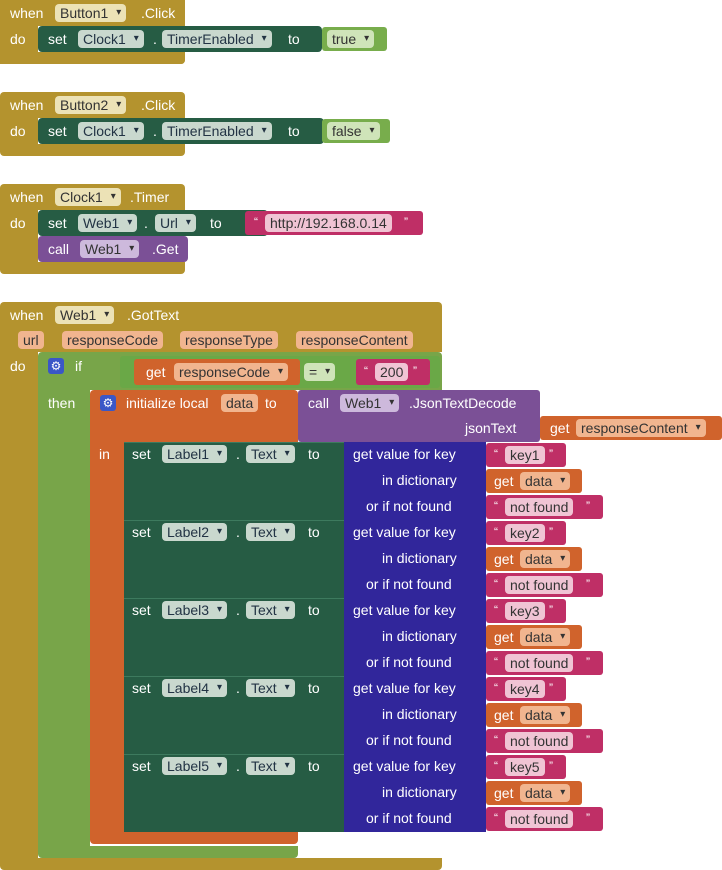 Image resolution: width=722 pixels, height=870 pixels. What do you see at coordinates (525, 767) in the screenshot?
I see `key-text-field: key5` at bounding box center [525, 767].